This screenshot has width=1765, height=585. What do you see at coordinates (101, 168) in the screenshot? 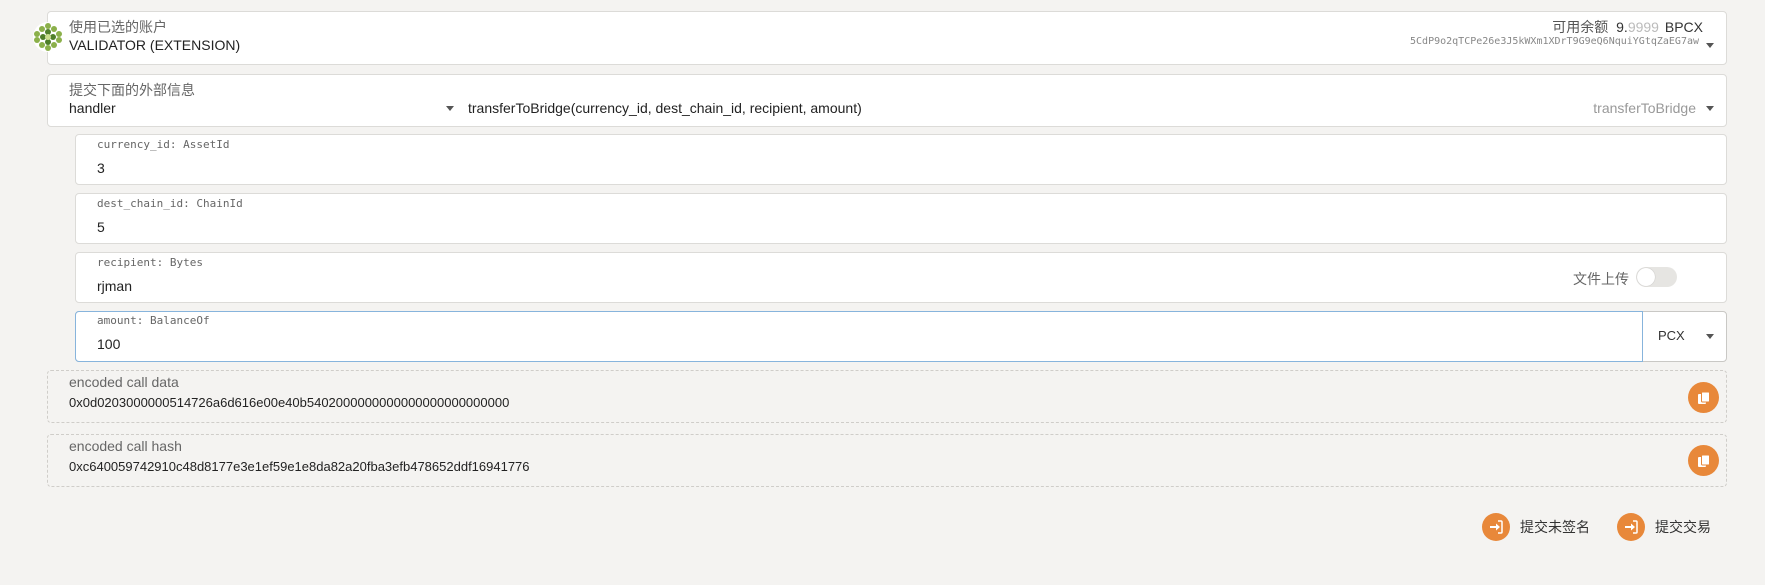
I see `param-currency-id-value: 3` at bounding box center [101, 168].